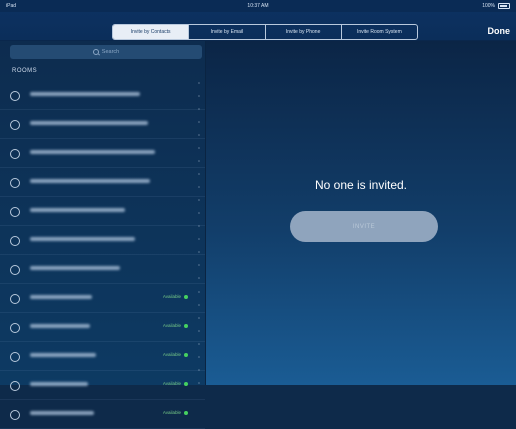  Describe the element at coordinates (226, 32) in the screenshot. I see `tab-invite-by-email: Invite by Email` at that location.